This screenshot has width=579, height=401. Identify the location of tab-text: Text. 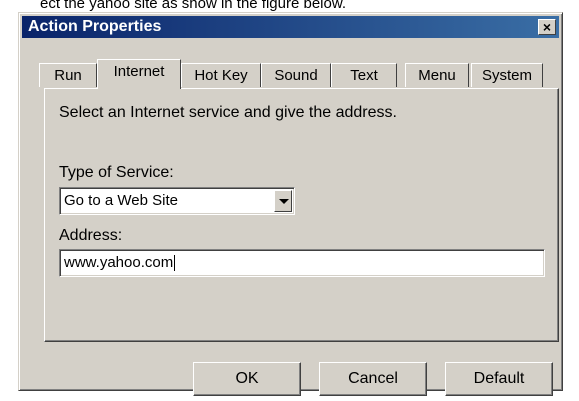
(364, 75).